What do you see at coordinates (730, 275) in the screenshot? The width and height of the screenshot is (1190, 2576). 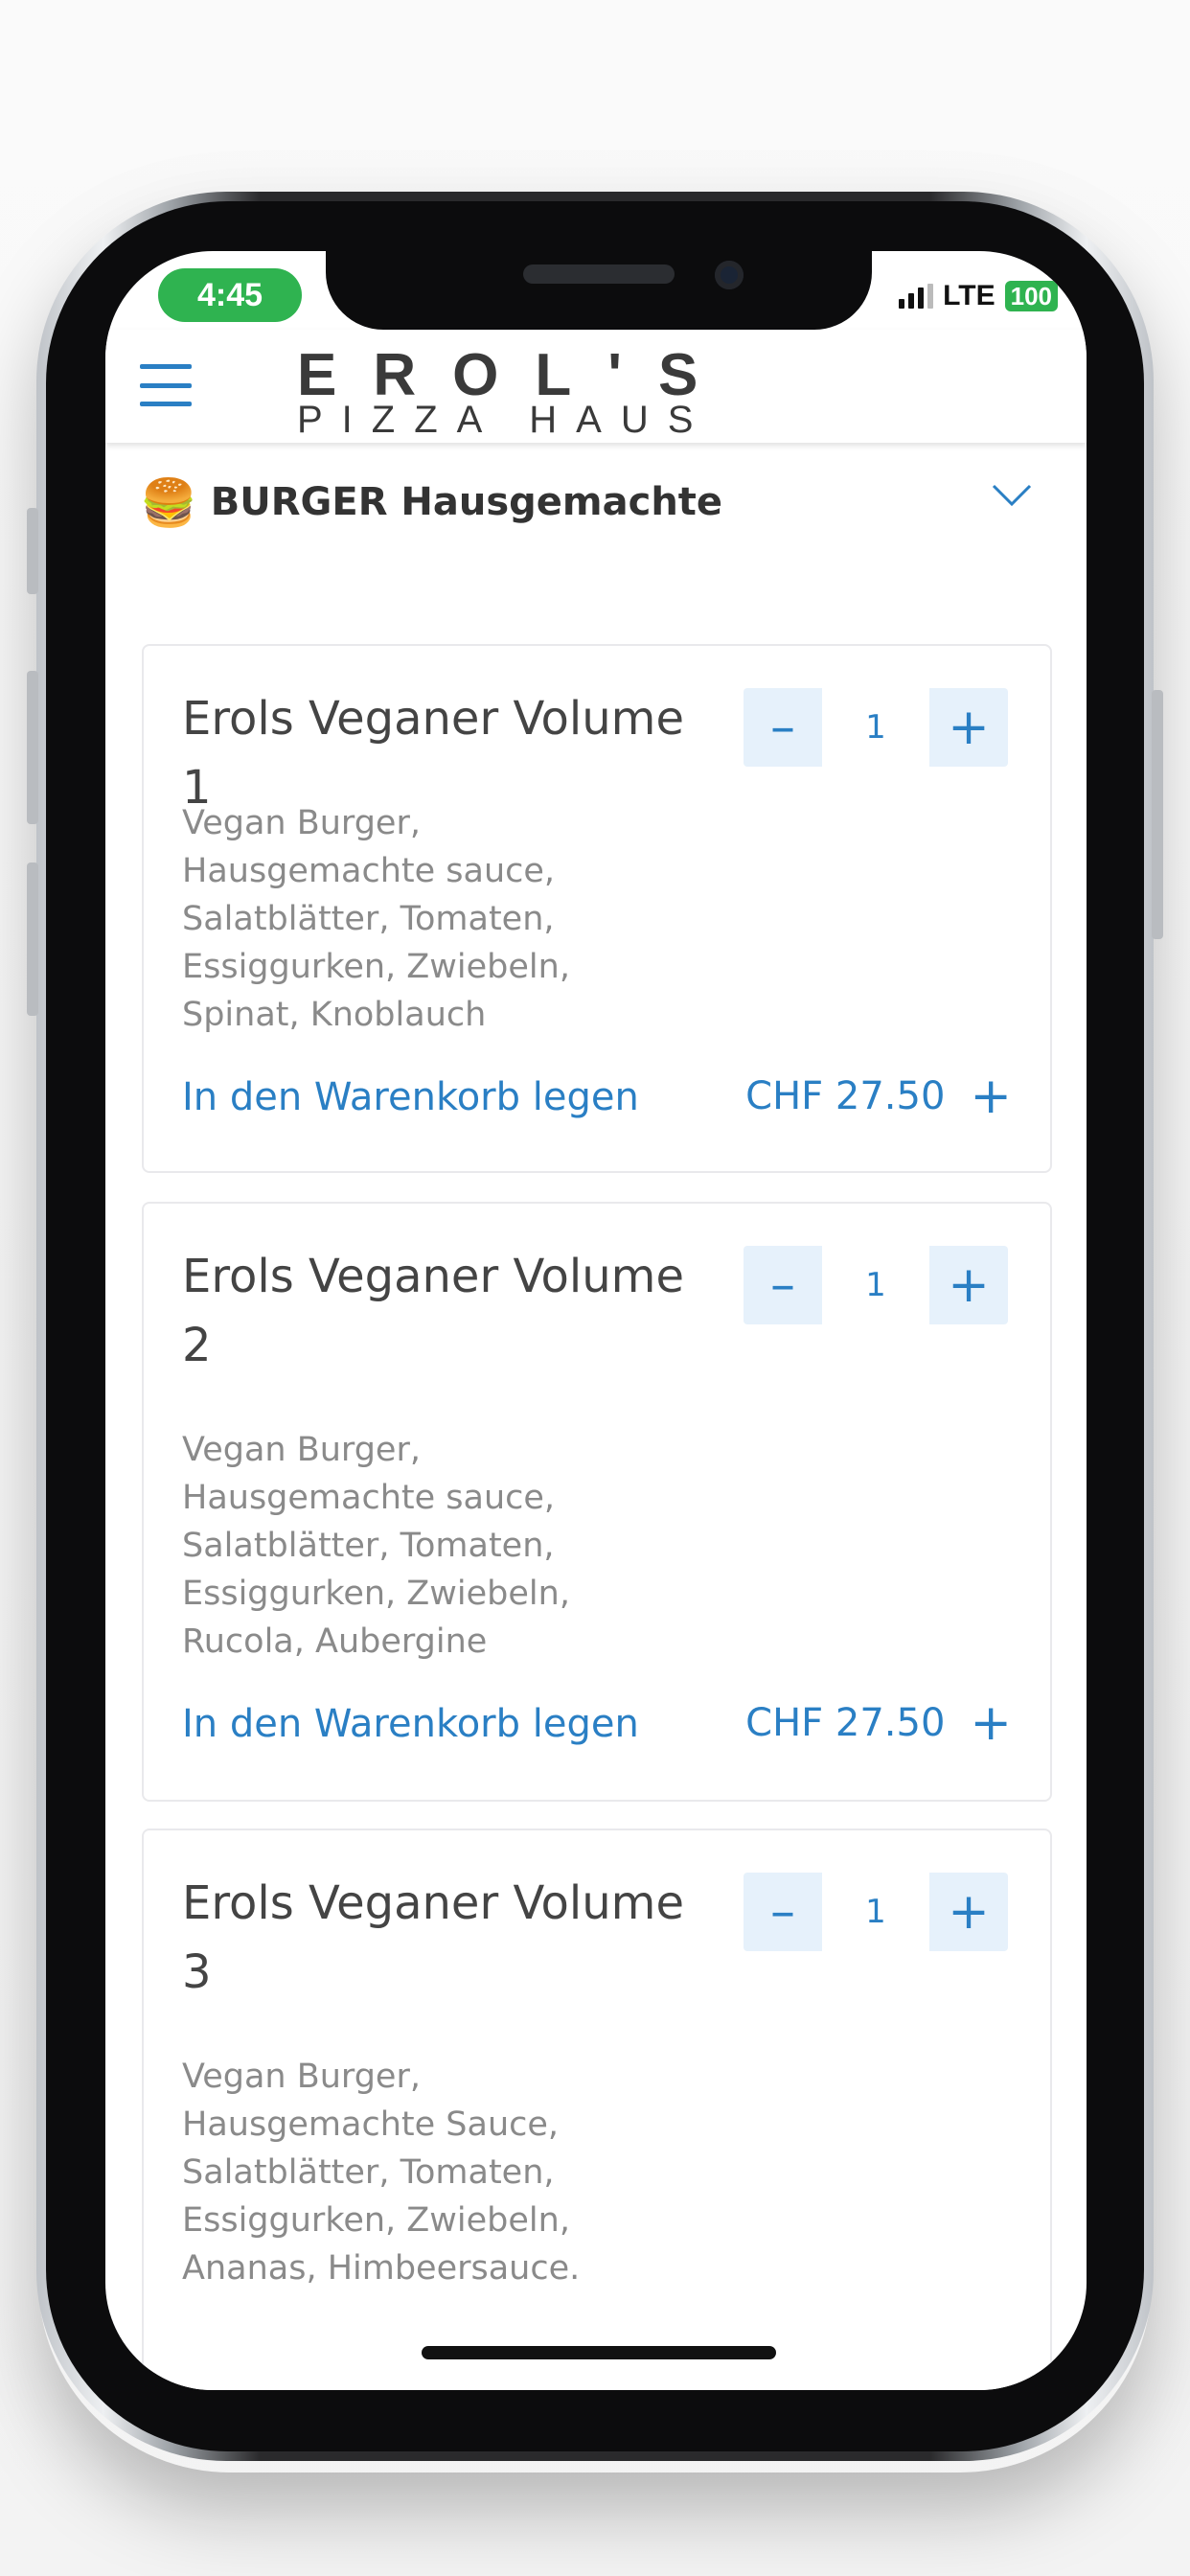 I see `front-camera` at bounding box center [730, 275].